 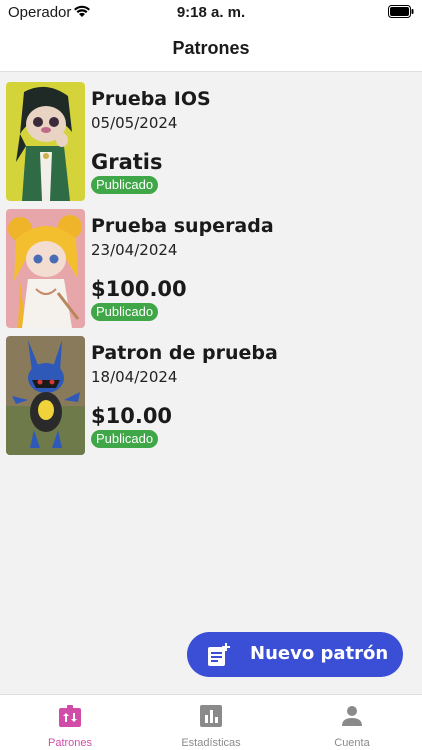 I want to click on tab-label: Estadísticas, so click(x=211, y=743).